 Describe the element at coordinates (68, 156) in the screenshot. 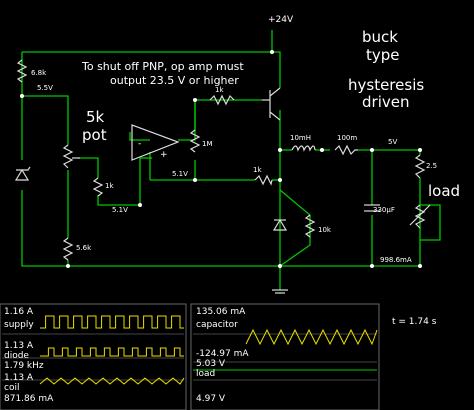

I see `potentiometer` at that location.